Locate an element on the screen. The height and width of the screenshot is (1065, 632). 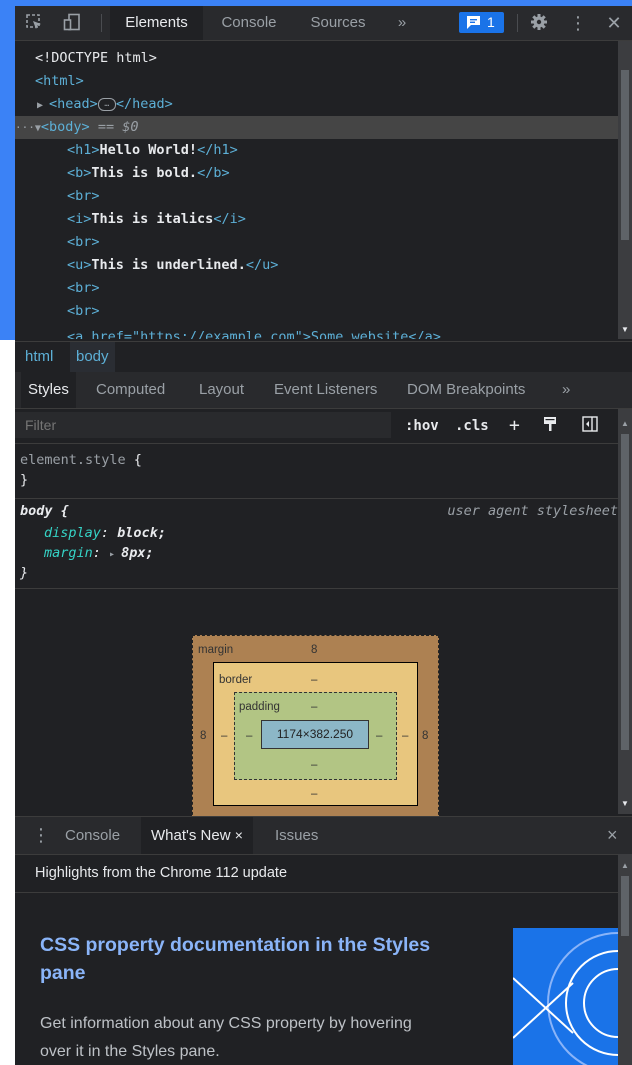
border-label: border is located at coordinates (236, 680).